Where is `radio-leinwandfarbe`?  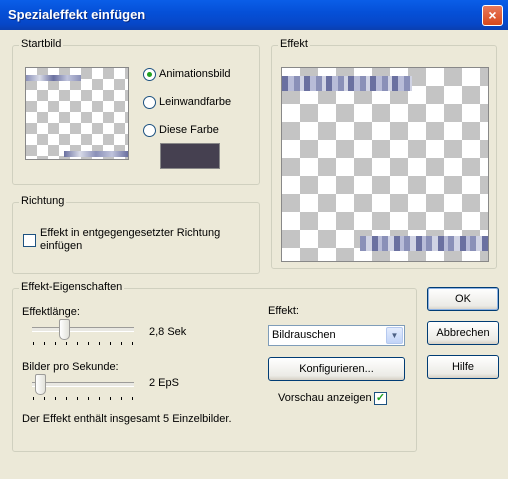
radio-leinwandfarbe is located at coordinates (149, 102).